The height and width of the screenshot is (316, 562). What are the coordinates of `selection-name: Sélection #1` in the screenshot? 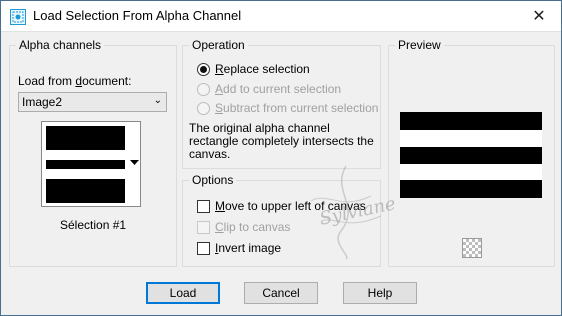 It's located at (93, 225).